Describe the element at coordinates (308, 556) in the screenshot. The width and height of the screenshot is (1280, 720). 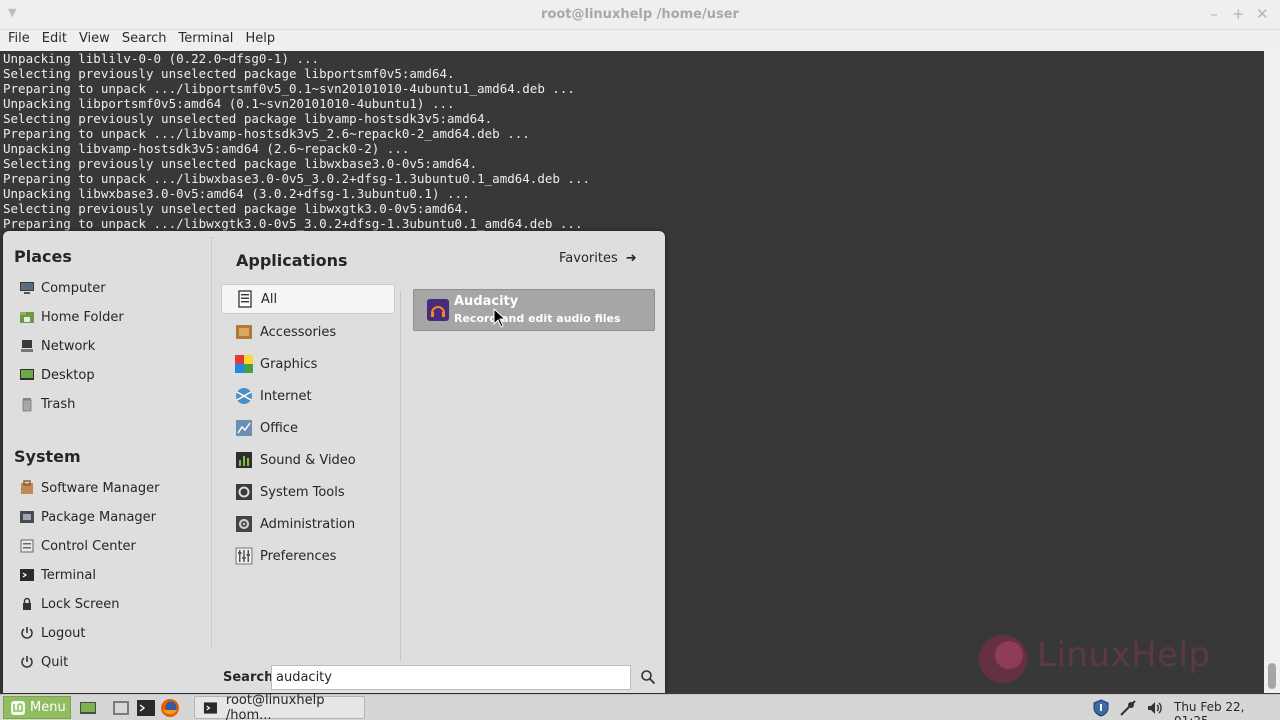
I see `category-preferences: Preferences` at that location.